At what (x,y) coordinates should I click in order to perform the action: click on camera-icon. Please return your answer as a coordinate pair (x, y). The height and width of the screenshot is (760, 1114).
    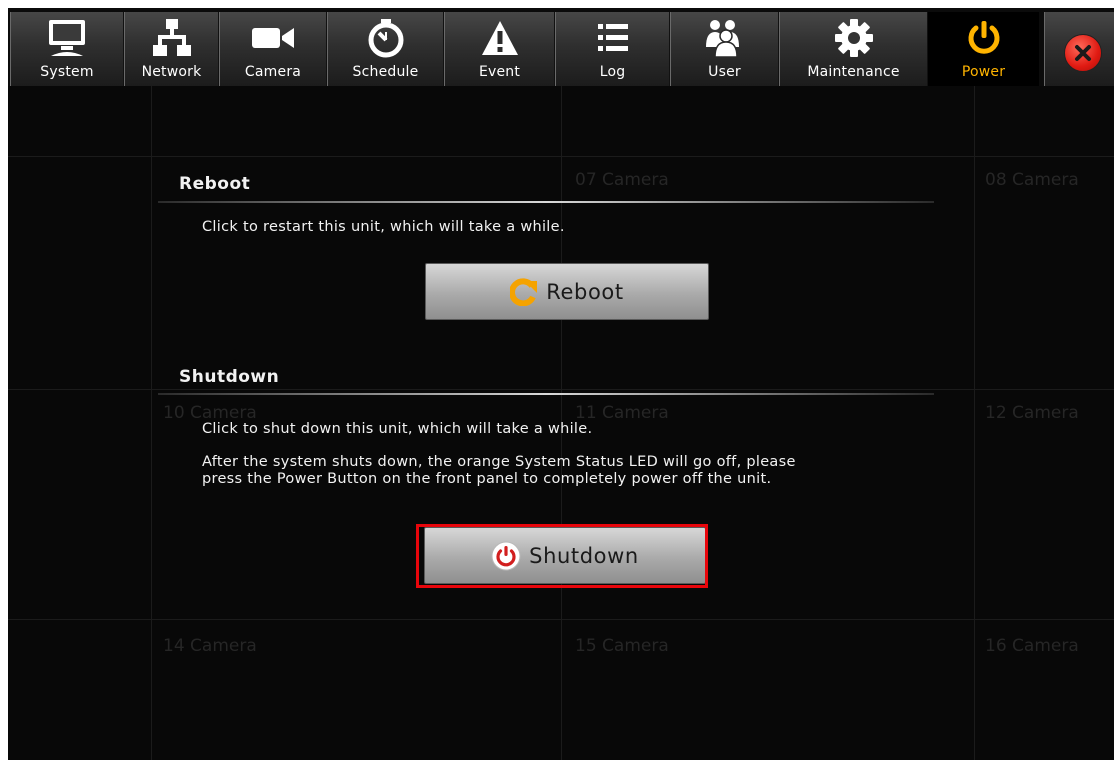
    Looking at the image, I should click on (273, 38).